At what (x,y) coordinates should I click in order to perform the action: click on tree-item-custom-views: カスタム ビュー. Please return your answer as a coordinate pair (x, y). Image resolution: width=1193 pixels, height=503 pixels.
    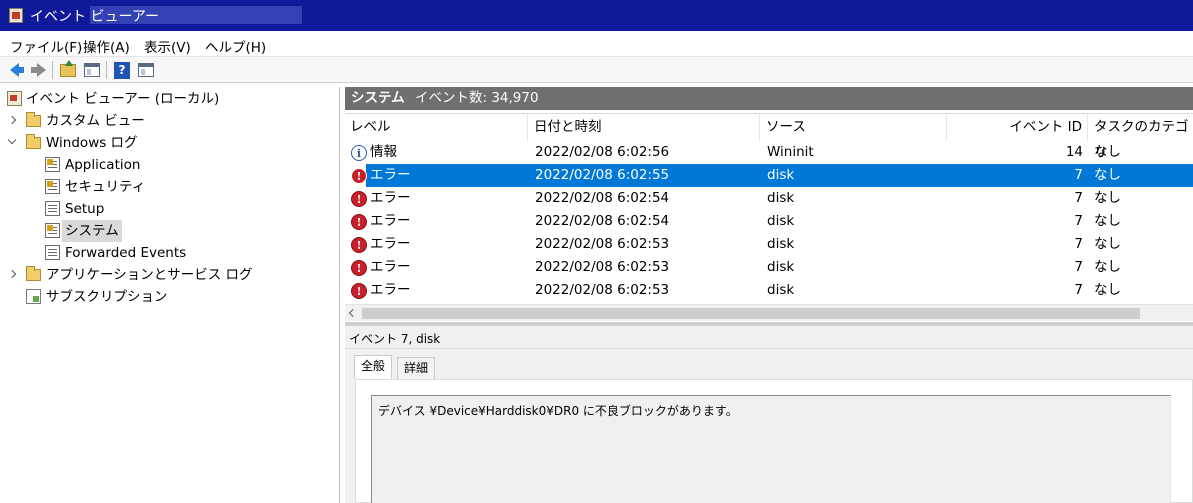
    Looking at the image, I should click on (165, 121).